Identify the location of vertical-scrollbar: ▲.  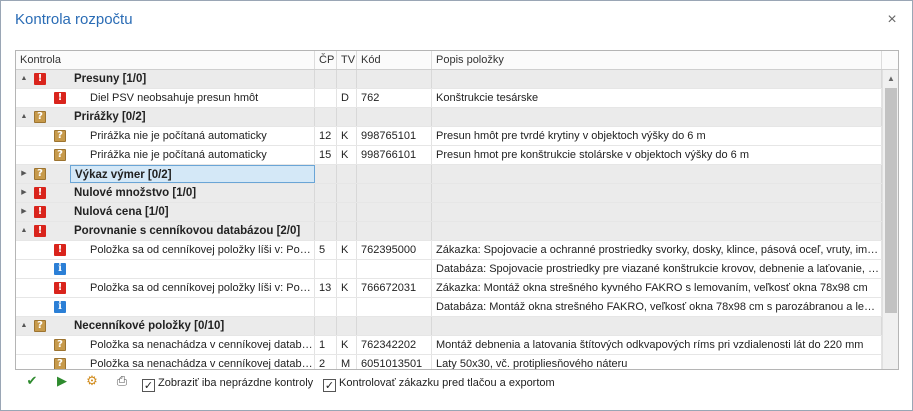
(890, 219).